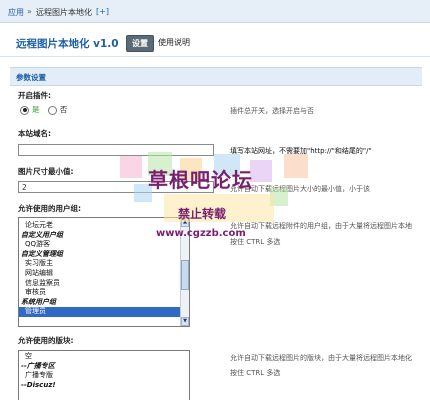 The image size is (430, 400). Describe the element at coordinates (43, 109) in the screenshot. I see `enable-radio-group: 是 否` at that location.